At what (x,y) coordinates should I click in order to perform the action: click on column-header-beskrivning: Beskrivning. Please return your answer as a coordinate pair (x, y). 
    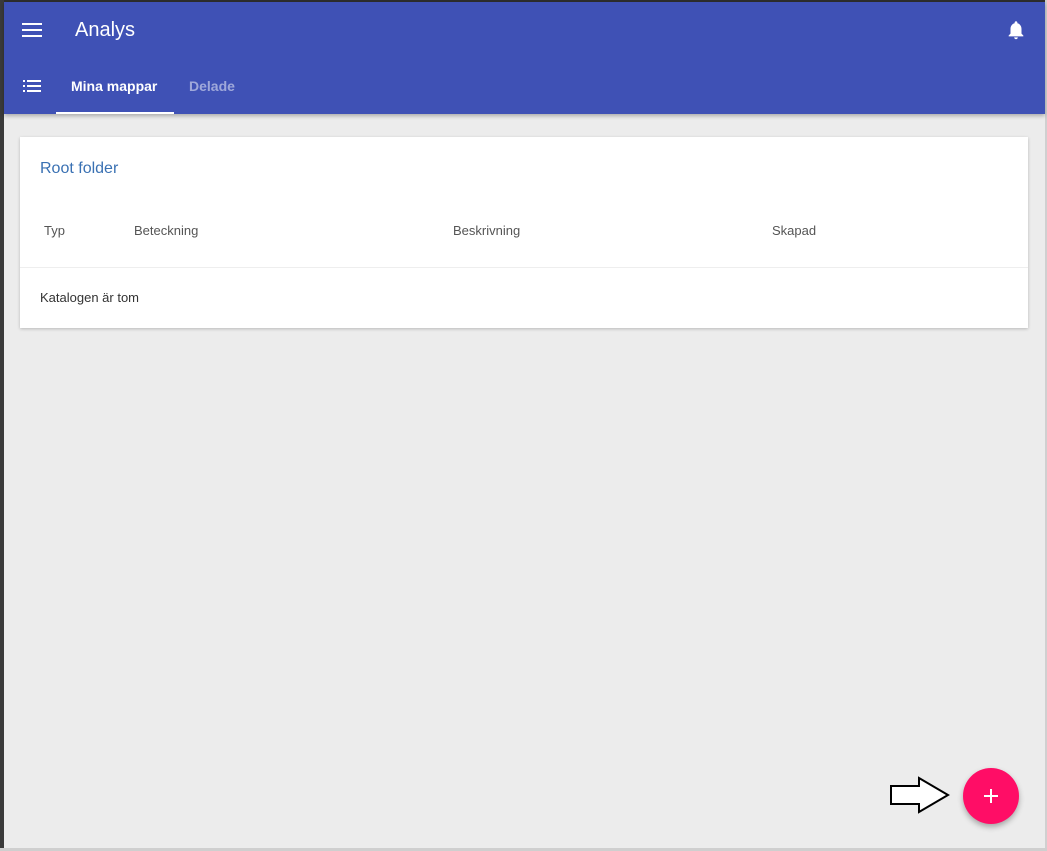
    Looking at the image, I should click on (486, 231).